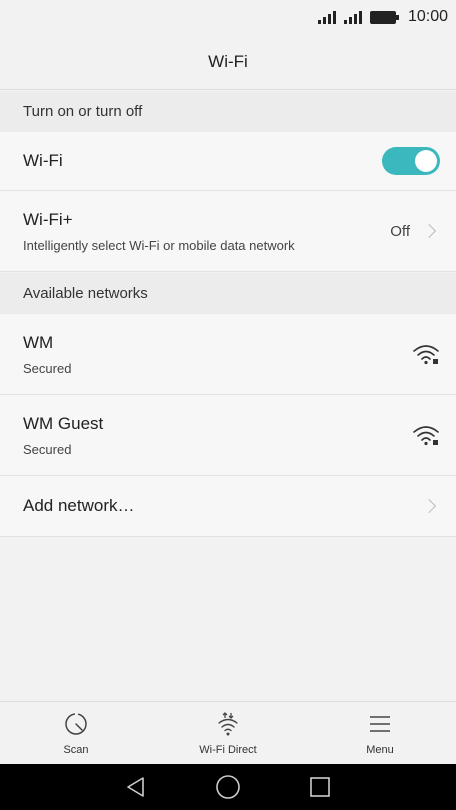 The height and width of the screenshot is (810, 456). I want to click on section-header-available: Available networks, so click(228, 293).